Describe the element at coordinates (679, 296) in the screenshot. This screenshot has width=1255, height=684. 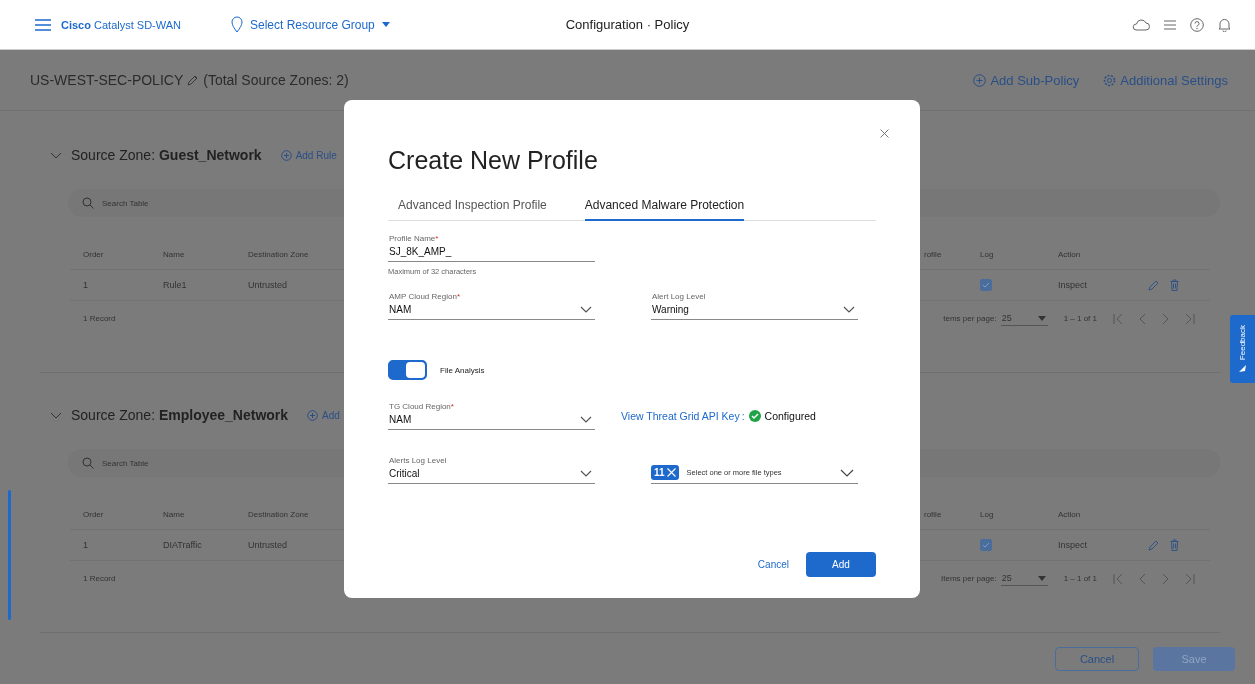
I see `field-label: Alert Log Level` at that location.